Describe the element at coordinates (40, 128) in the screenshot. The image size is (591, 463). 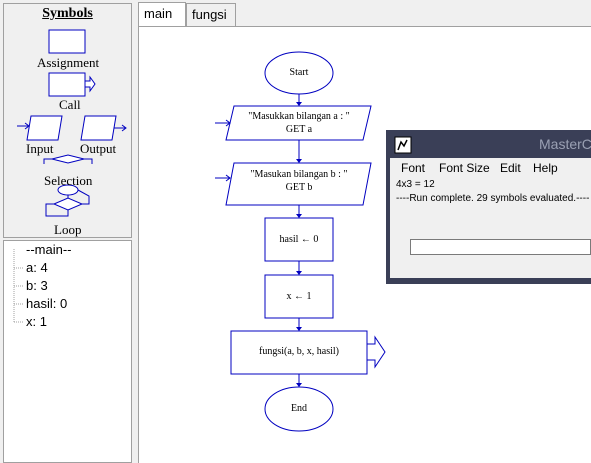
I see `input-symbol-icon` at that location.